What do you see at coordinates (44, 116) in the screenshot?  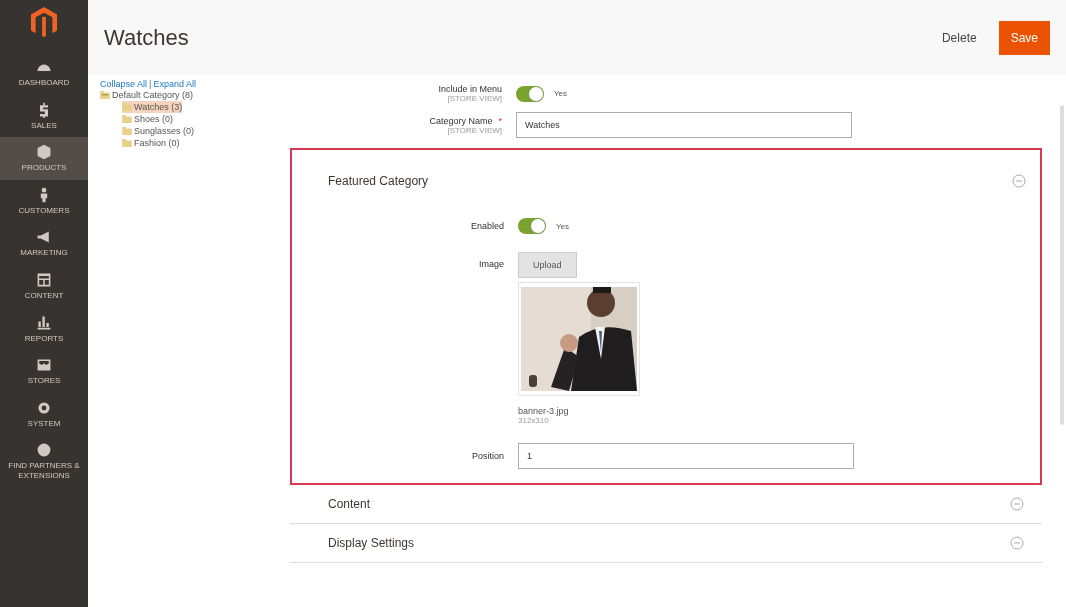 I see `nav-item: SALES` at bounding box center [44, 116].